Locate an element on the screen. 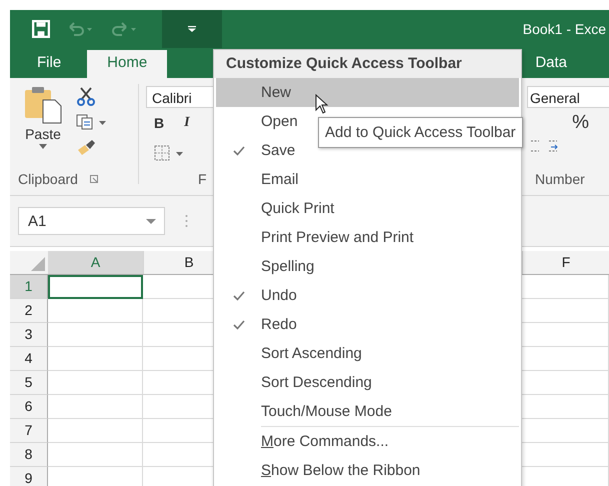 This screenshot has width=609, height=486. percent-button: % is located at coordinates (580, 123).